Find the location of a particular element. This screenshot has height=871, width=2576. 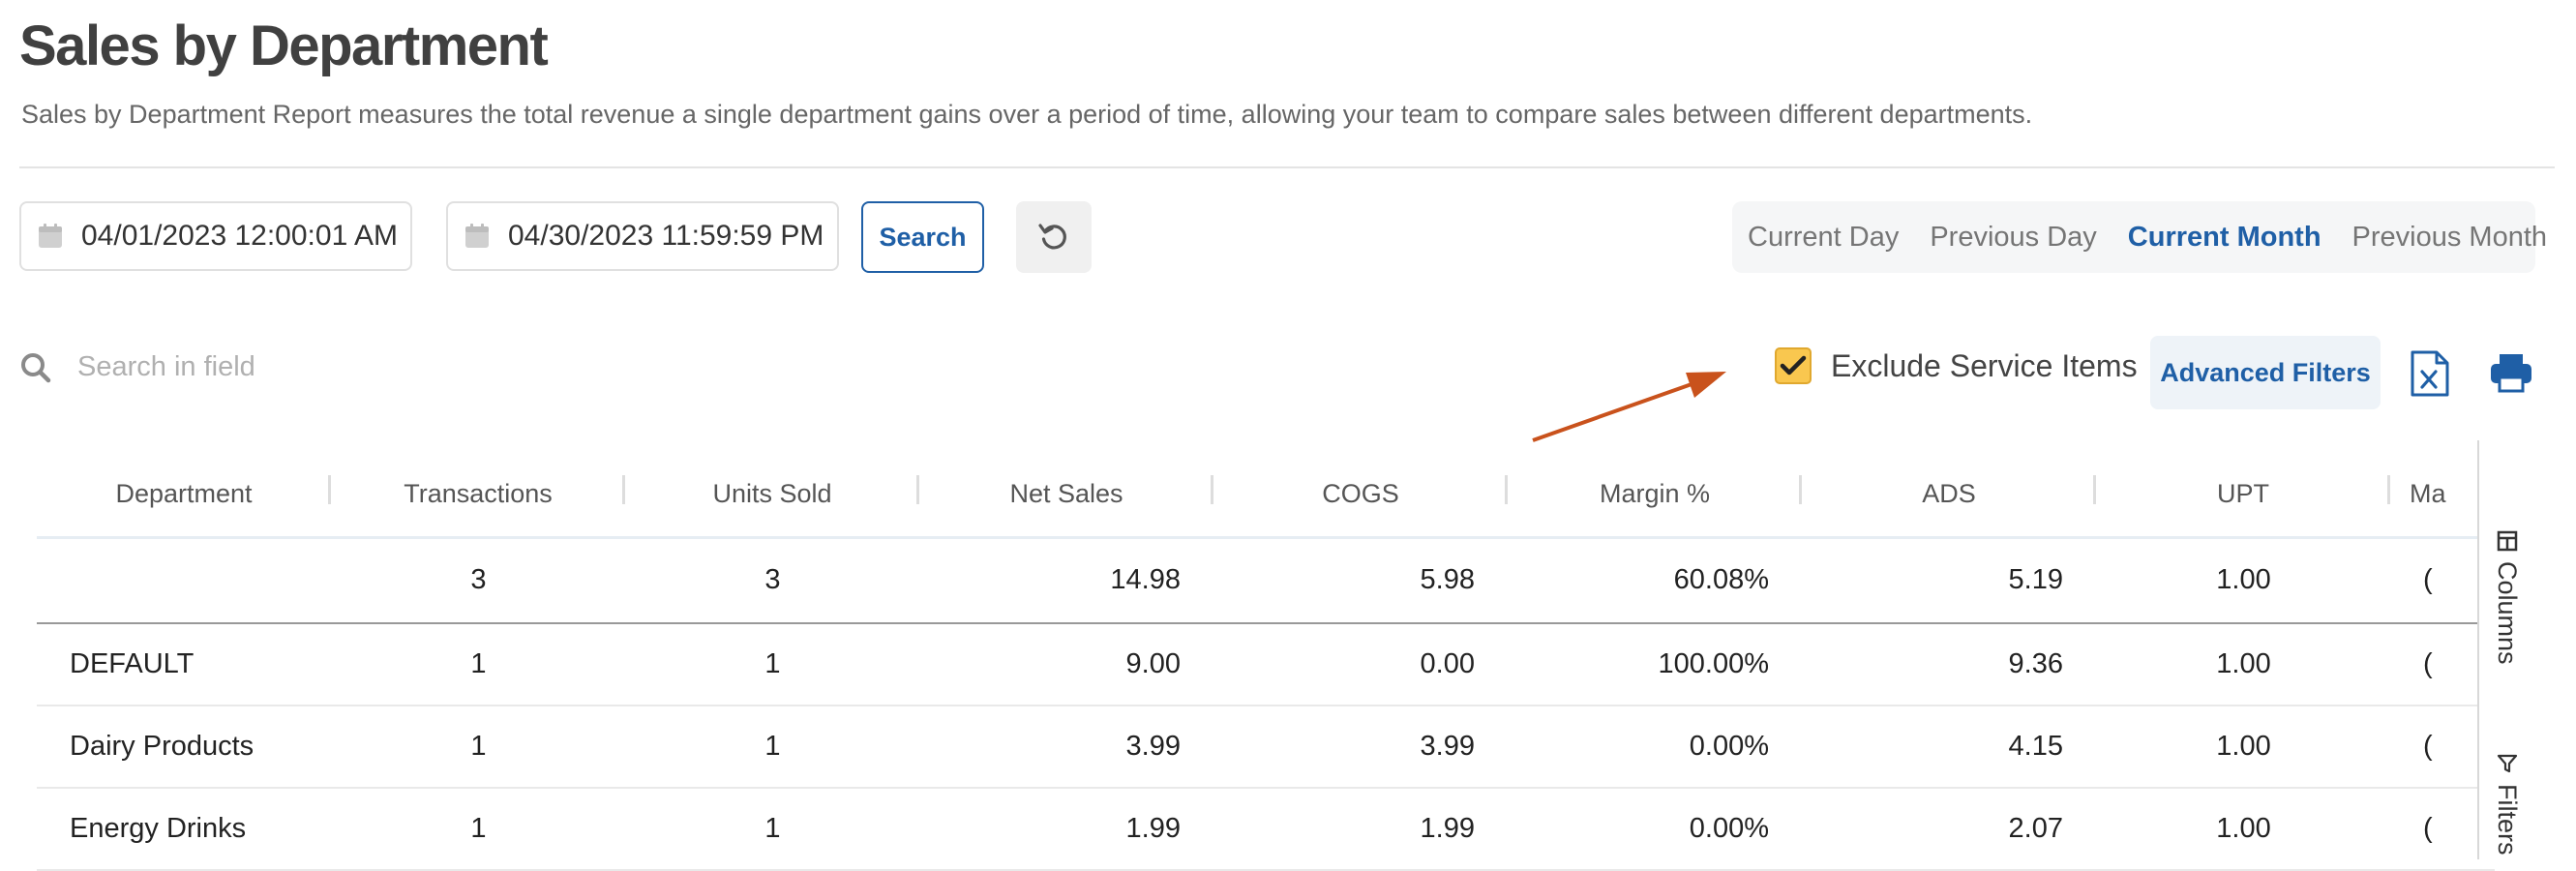

start-date-picker: 04/01/2023 12:00:01 AM is located at coordinates (215, 236).